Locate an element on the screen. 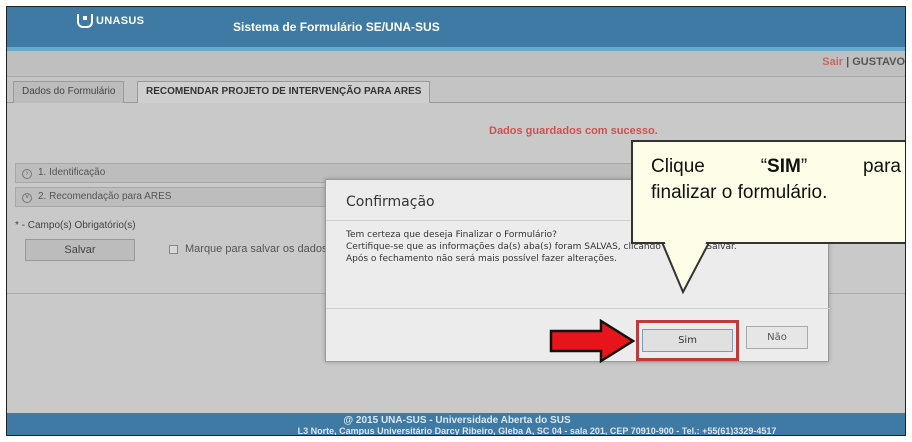 Image resolution: width=912 pixels, height=442 pixels. callout-emphasis-group: “SIM” is located at coordinates (784, 167).